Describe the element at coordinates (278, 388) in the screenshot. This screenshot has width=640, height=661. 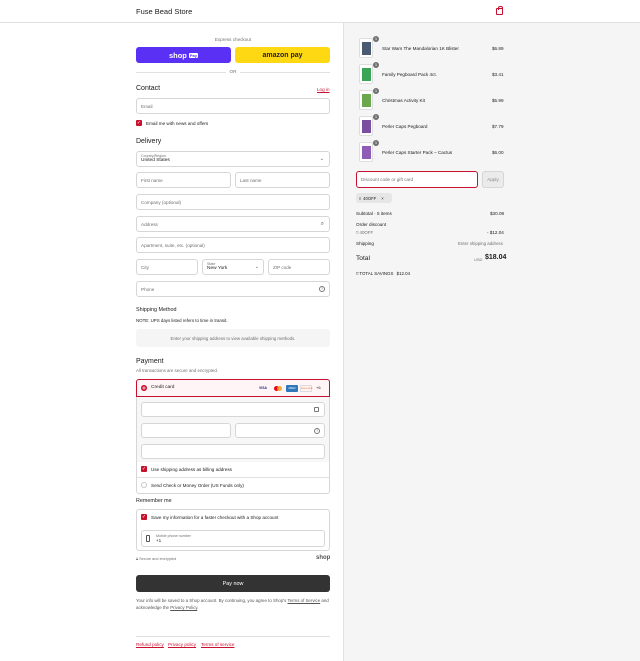
I see `mastercard-icon` at that location.